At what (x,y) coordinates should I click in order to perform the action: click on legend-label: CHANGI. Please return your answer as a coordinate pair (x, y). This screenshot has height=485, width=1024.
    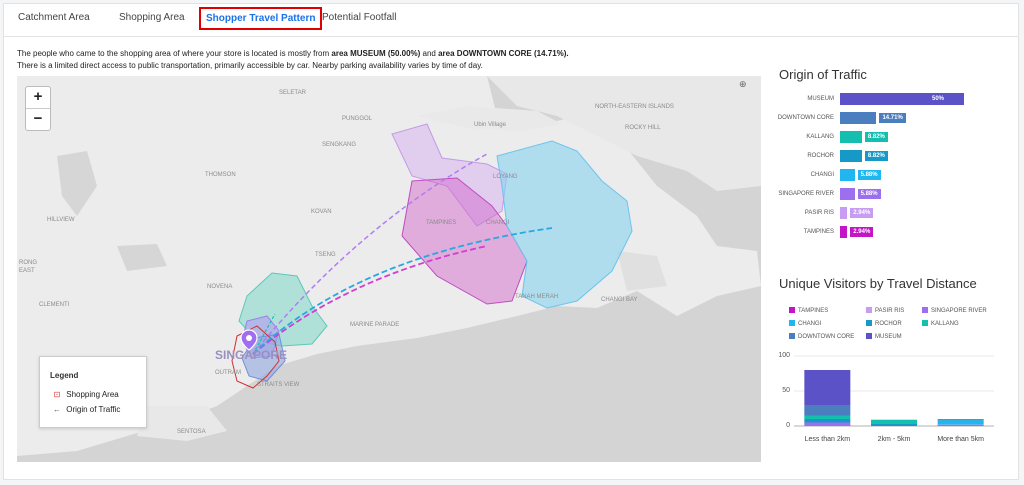
    Looking at the image, I should click on (810, 324).